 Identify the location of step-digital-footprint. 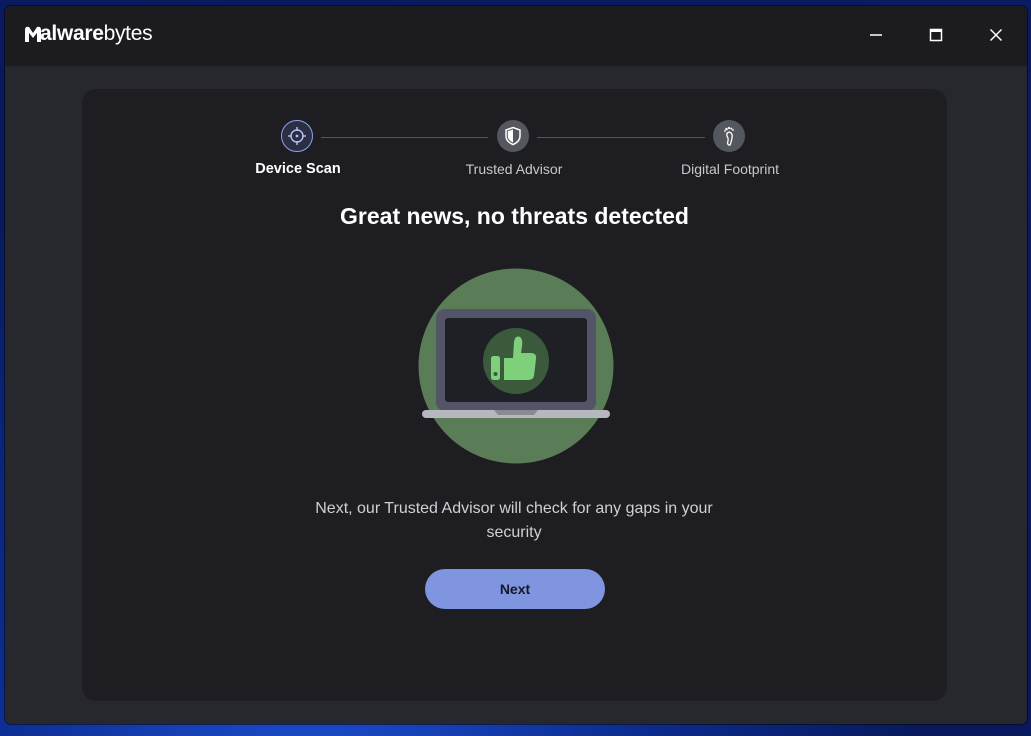
(729, 136).